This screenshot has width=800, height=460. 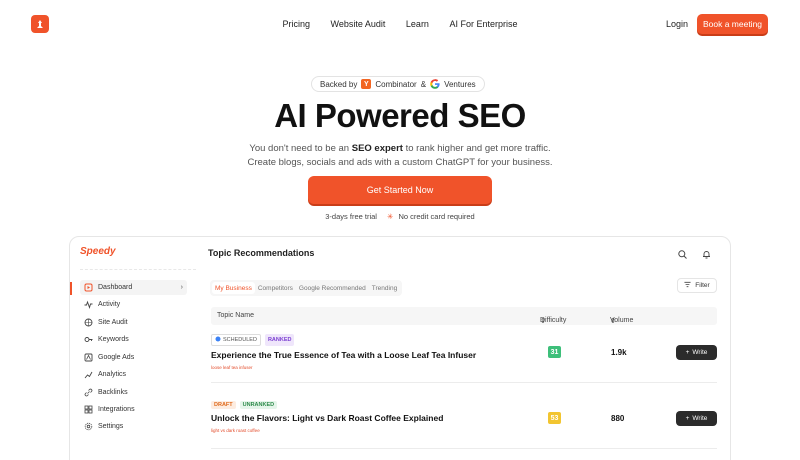 I want to click on sidebar-item-label: Keywords, so click(x=113, y=339).